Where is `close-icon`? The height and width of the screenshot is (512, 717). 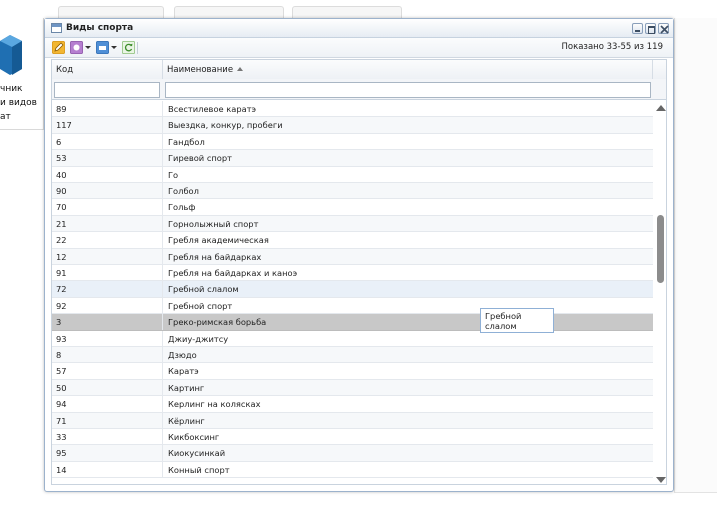
close-icon is located at coordinates (664, 29).